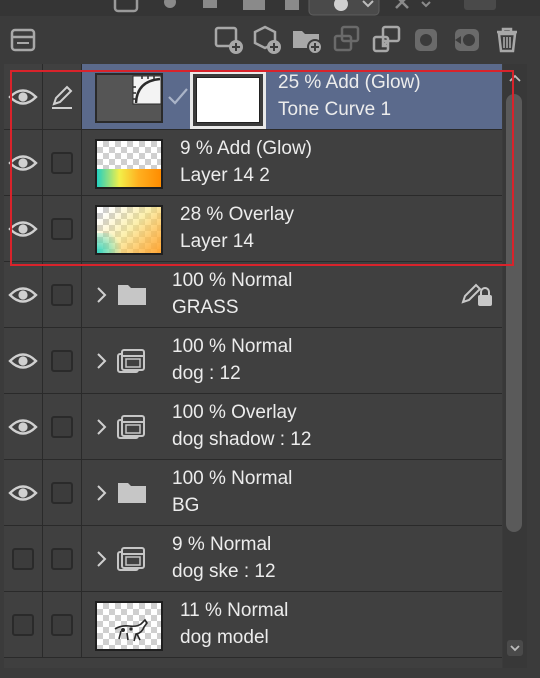  I want to click on layer-name: Layer 14, so click(217, 241).